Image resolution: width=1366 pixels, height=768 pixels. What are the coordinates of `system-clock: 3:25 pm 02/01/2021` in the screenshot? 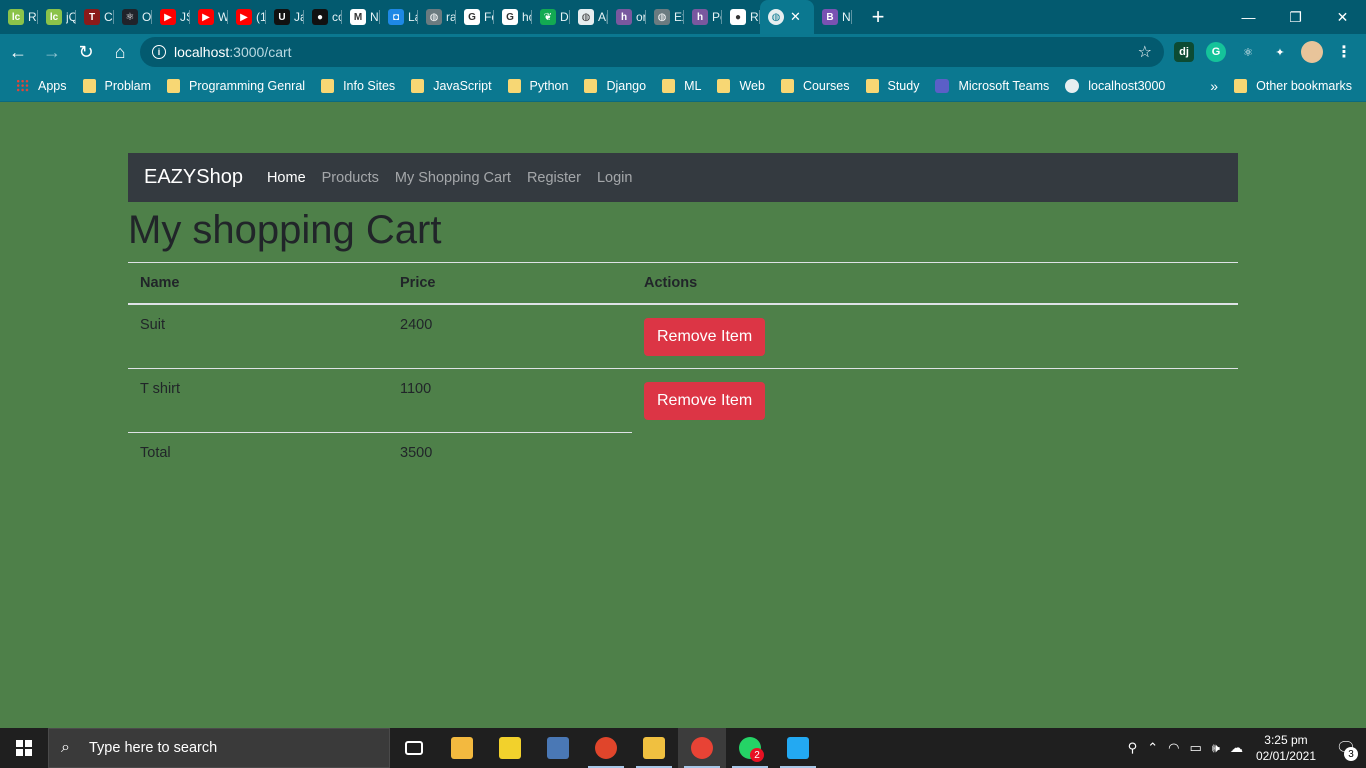 It's located at (1286, 748).